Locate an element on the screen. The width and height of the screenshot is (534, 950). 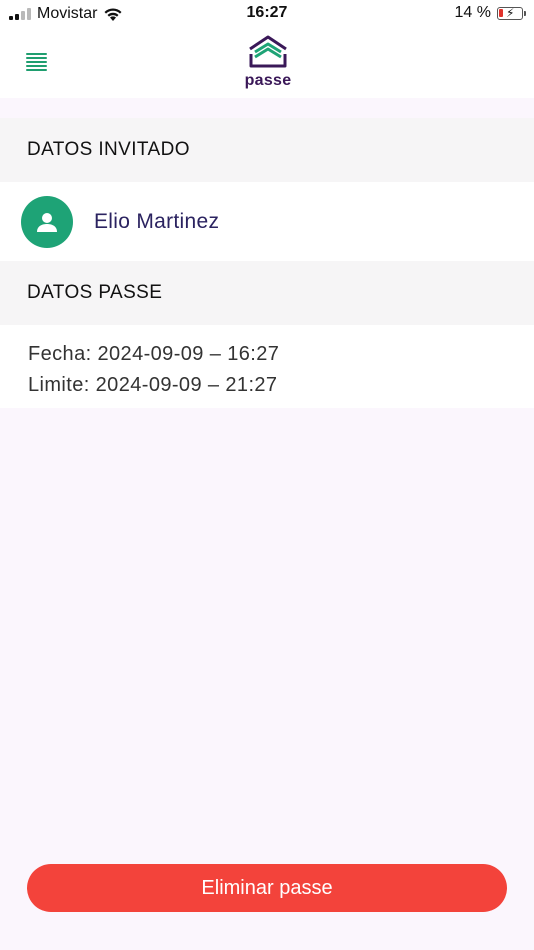
pass-section-header: DATOS PASSE is located at coordinates (267, 293).